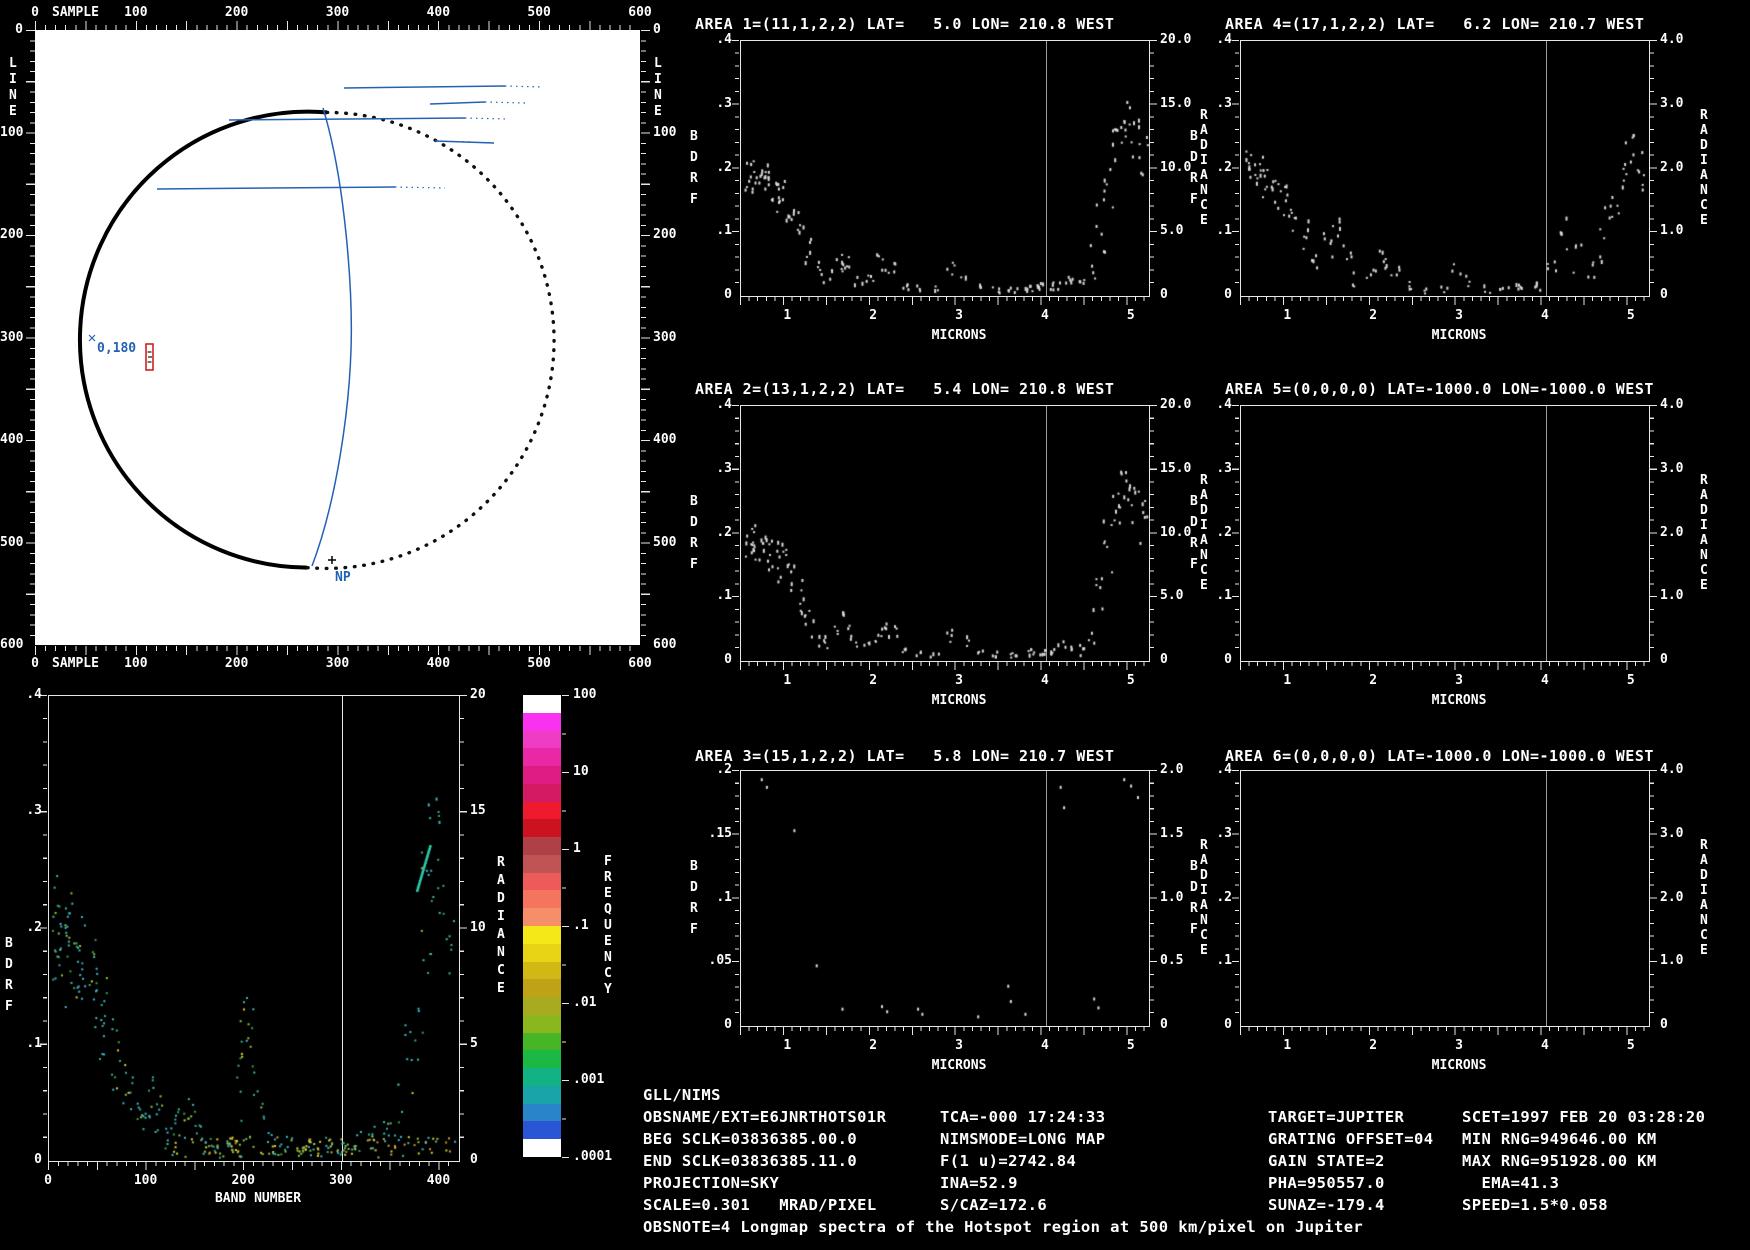  Describe the element at coordinates (38, 1159) in the screenshot. I see `histogram-y-tick-label: 0` at that location.